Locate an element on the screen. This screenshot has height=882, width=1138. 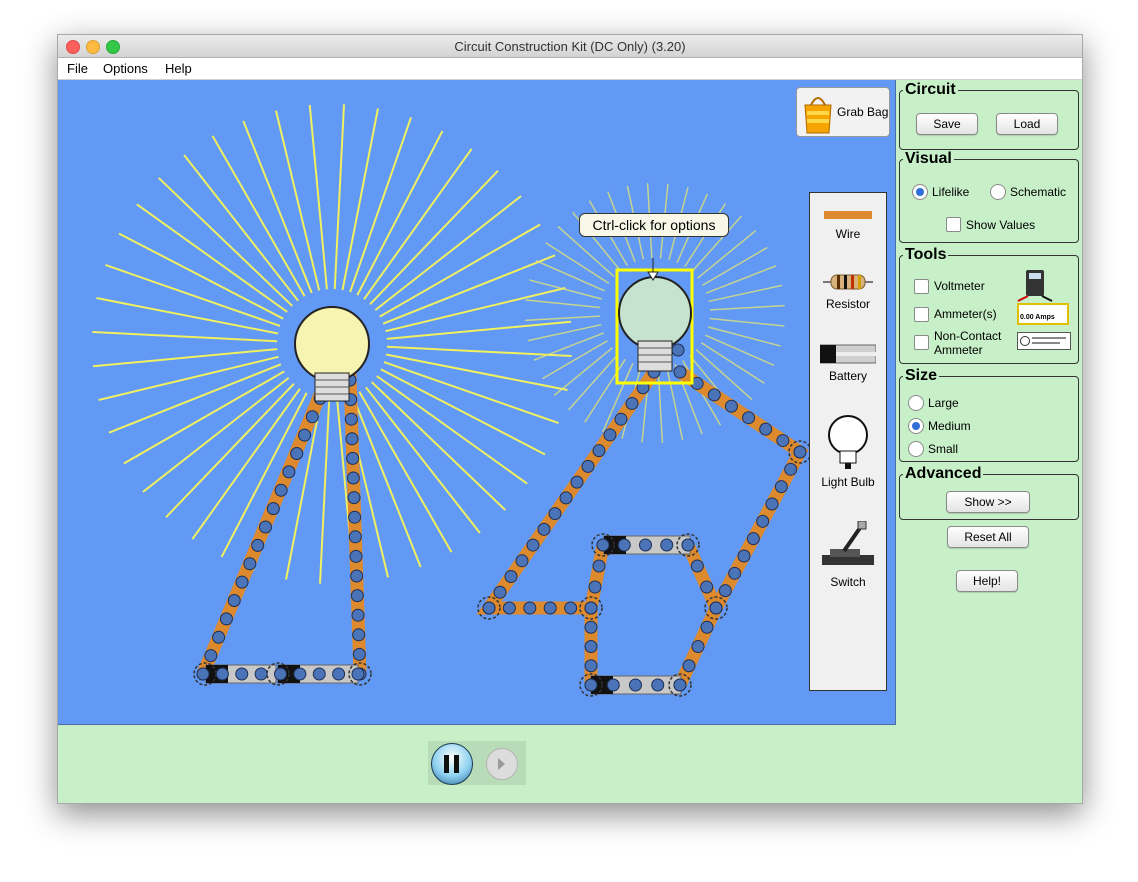
light-bulb-right is located at coordinates (654, 321).